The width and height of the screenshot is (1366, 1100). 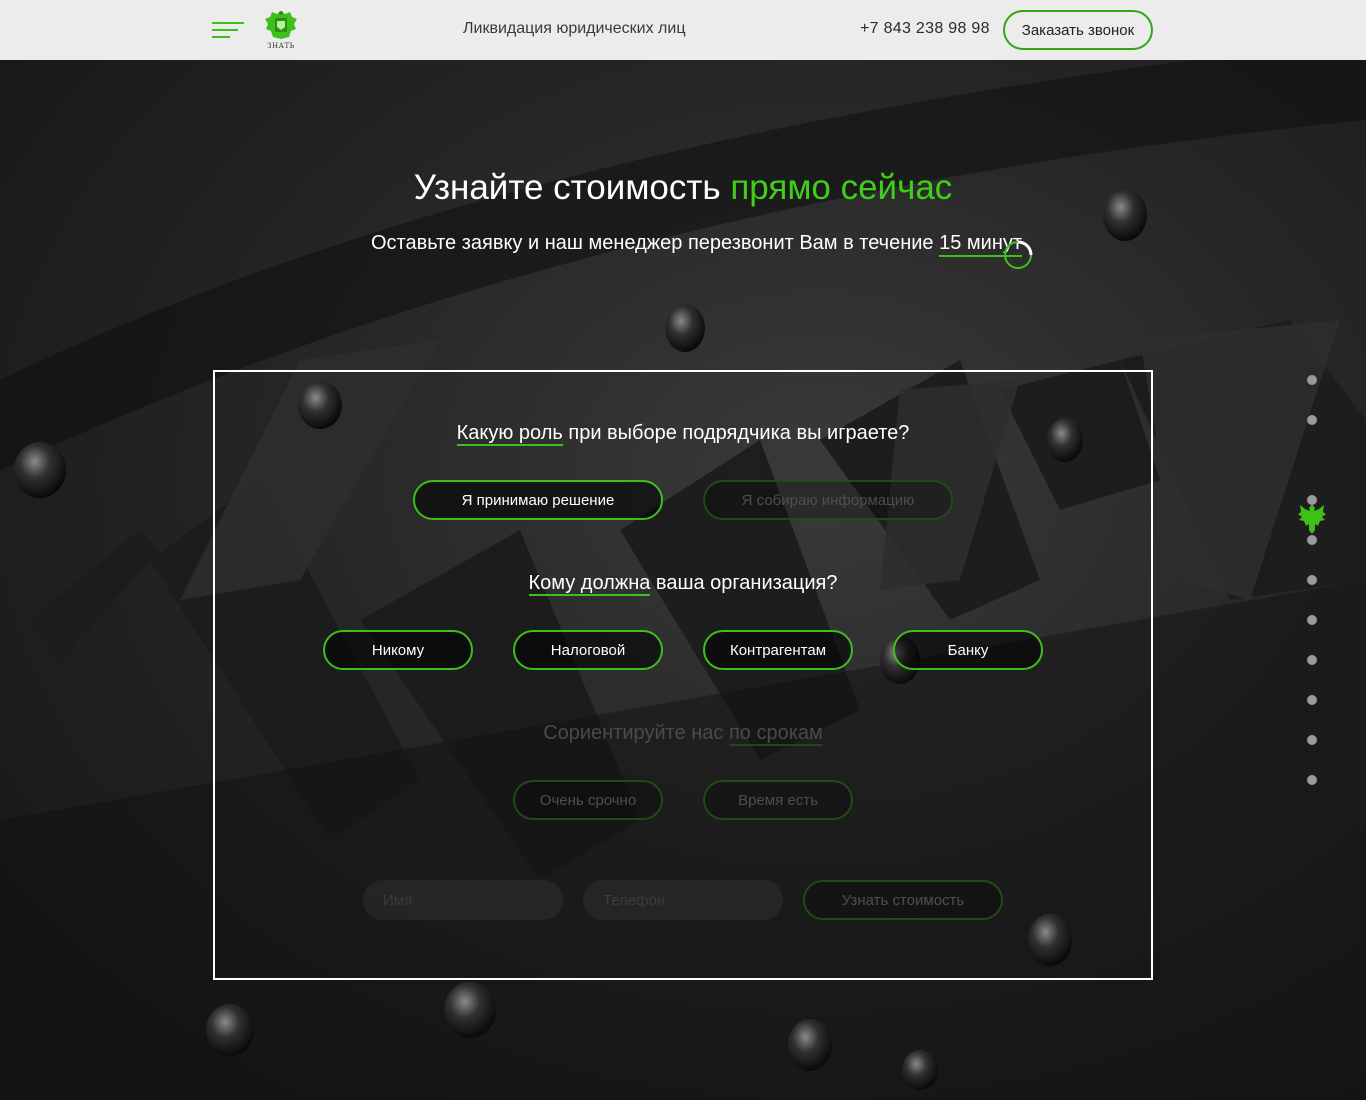 I want to click on question-timing-text: Сориентируйте нас, so click(x=636, y=733).